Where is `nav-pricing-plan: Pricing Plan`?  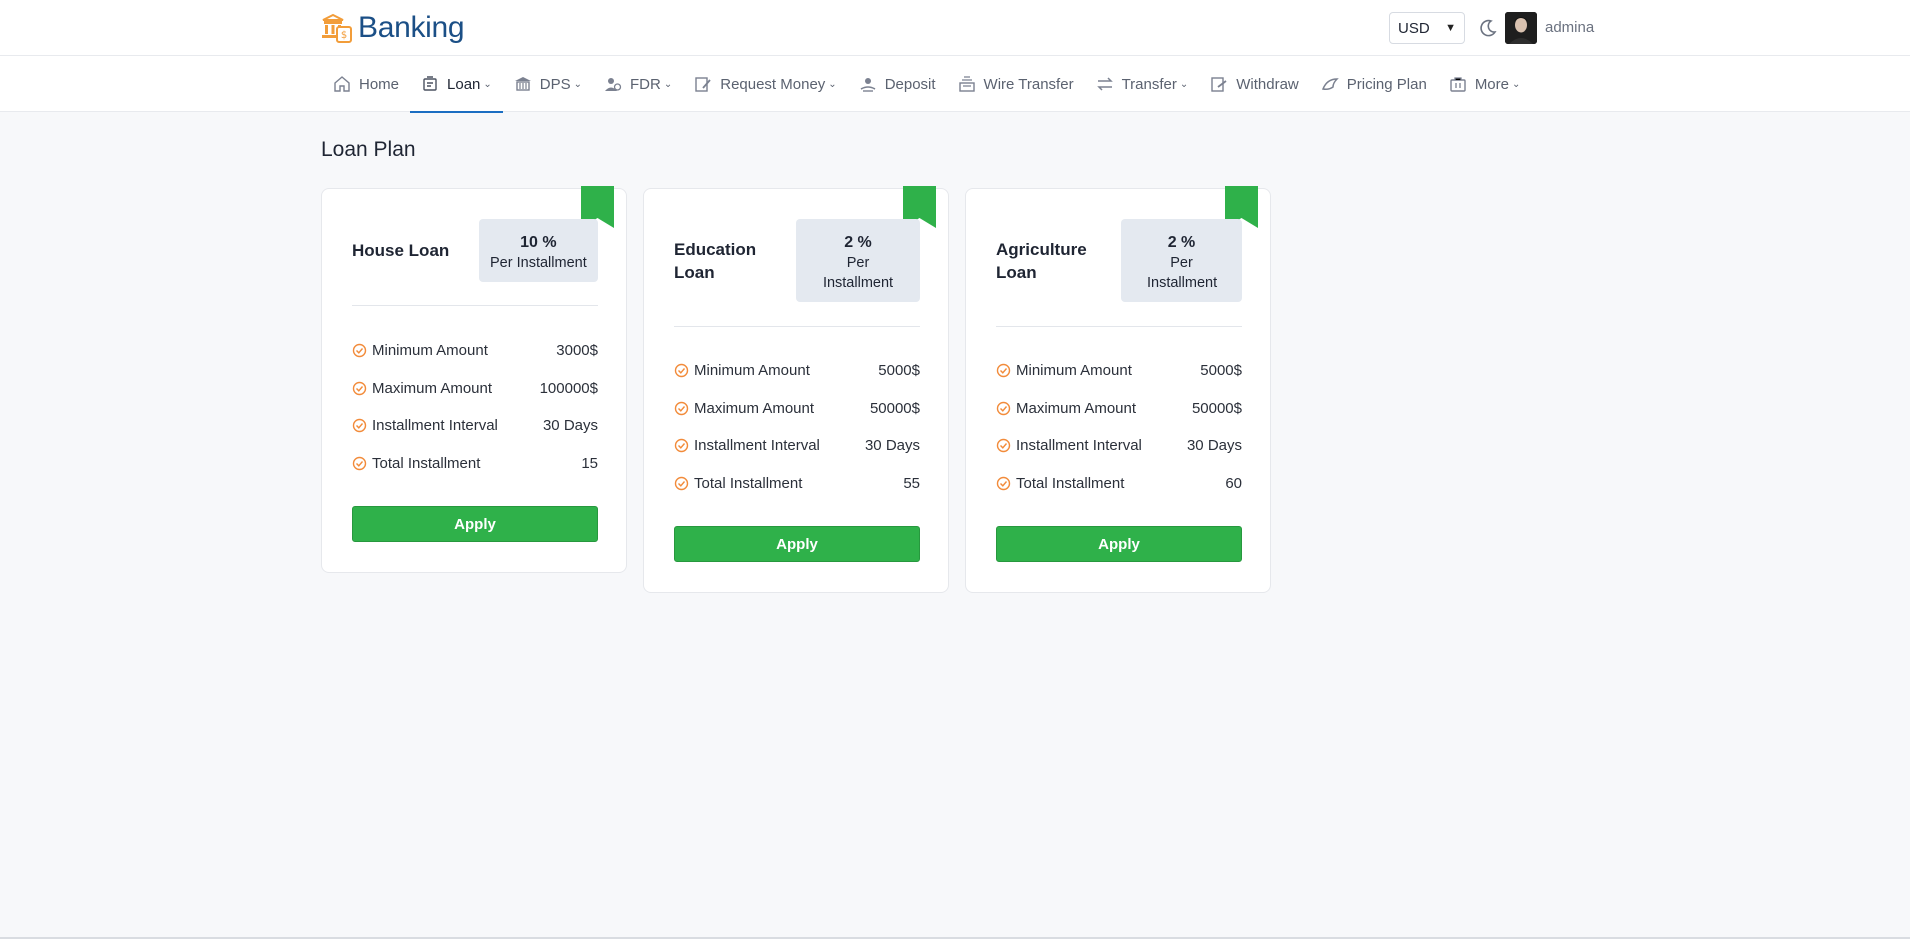 nav-pricing-plan: Pricing Plan is located at coordinates (1374, 84).